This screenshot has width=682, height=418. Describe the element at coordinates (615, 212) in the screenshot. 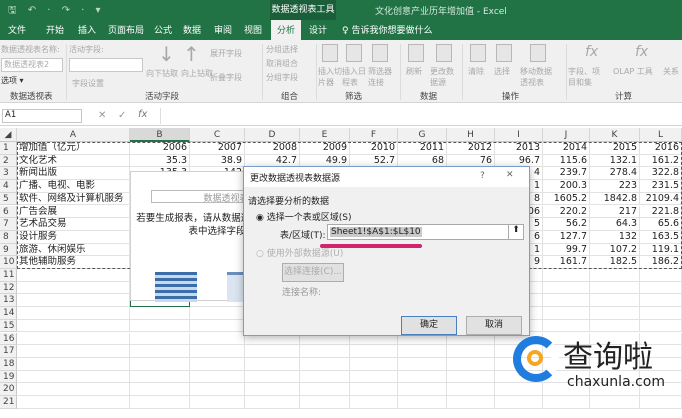

I see `cell-K6: 217` at that location.